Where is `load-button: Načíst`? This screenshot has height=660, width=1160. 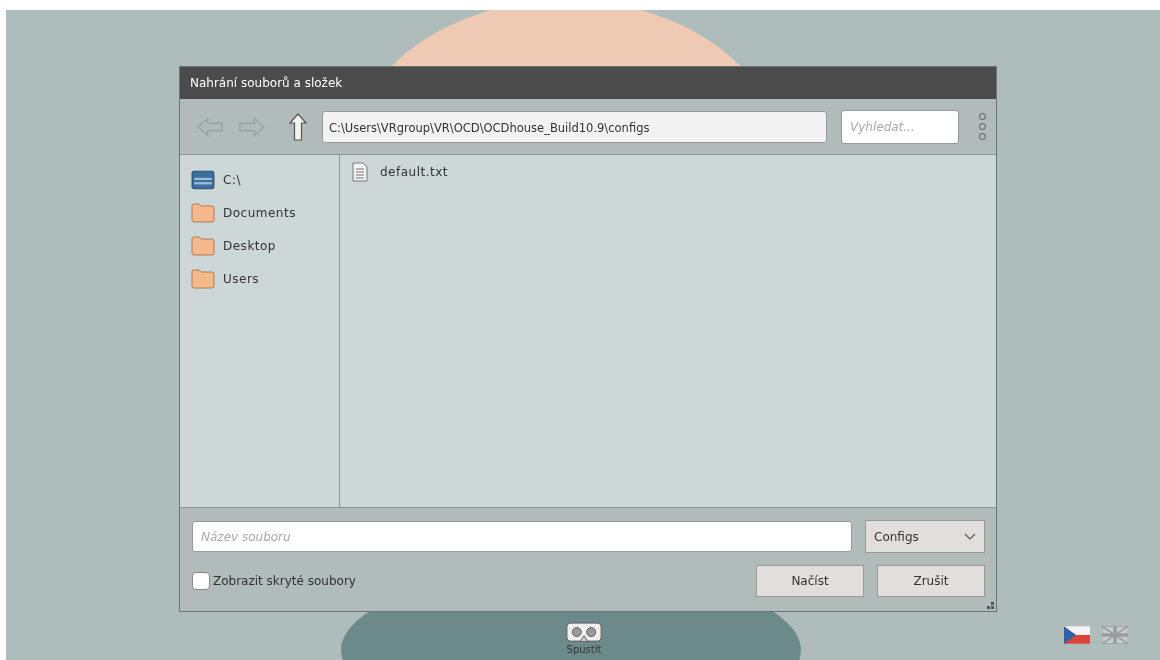 load-button: Načíst is located at coordinates (810, 581).